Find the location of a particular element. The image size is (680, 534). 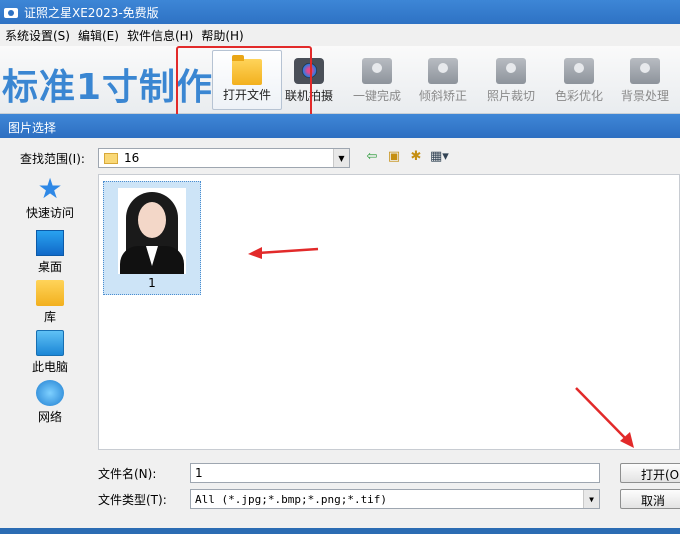

file-item: 1 is located at coordinates (152, 238).